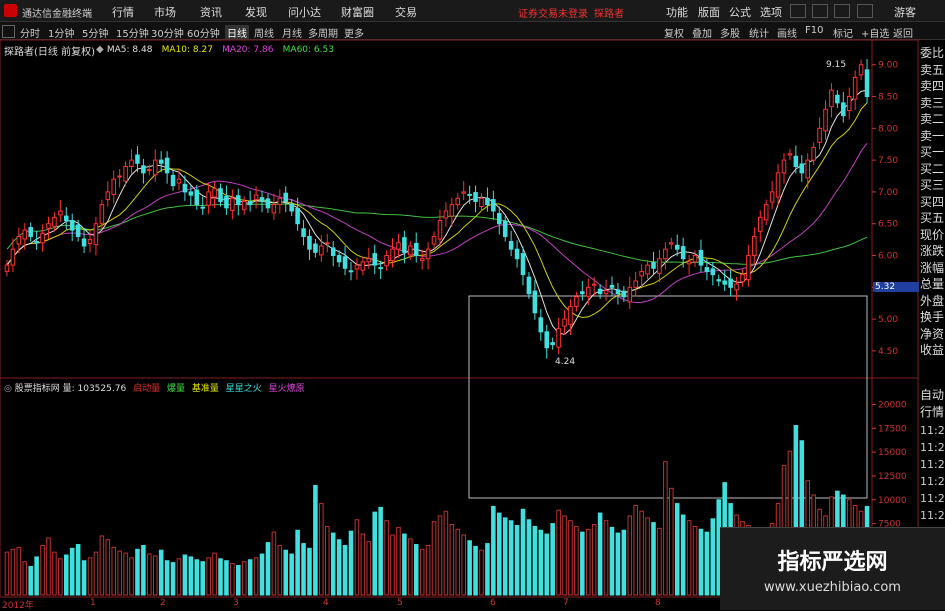 This screenshot has width=945, height=611. What do you see at coordinates (931, 53) in the screenshot?
I see `side-quote-label: 委比` at bounding box center [931, 53].